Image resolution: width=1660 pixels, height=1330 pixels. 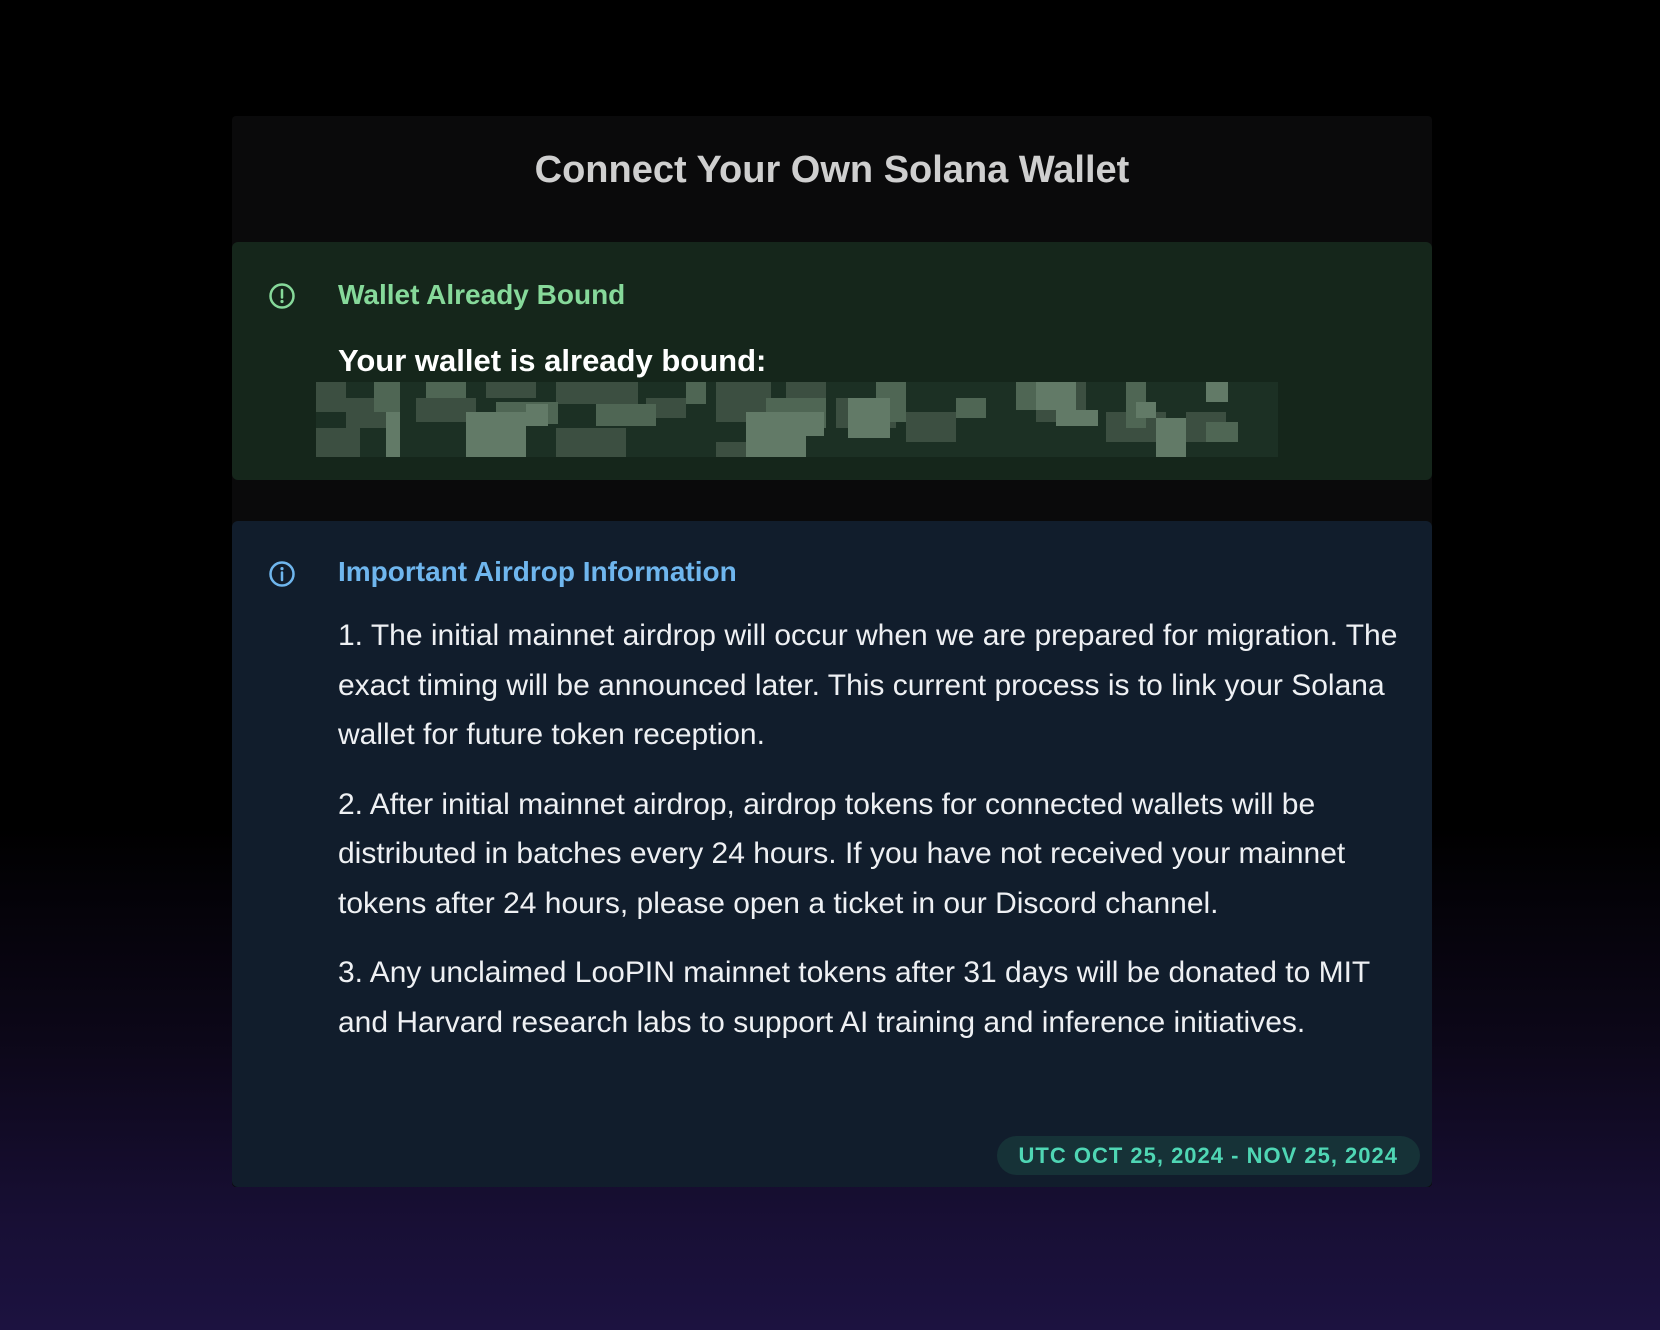 I want to click on airdrop-info-heading: Important Airdrop Information, so click(x=537, y=571).